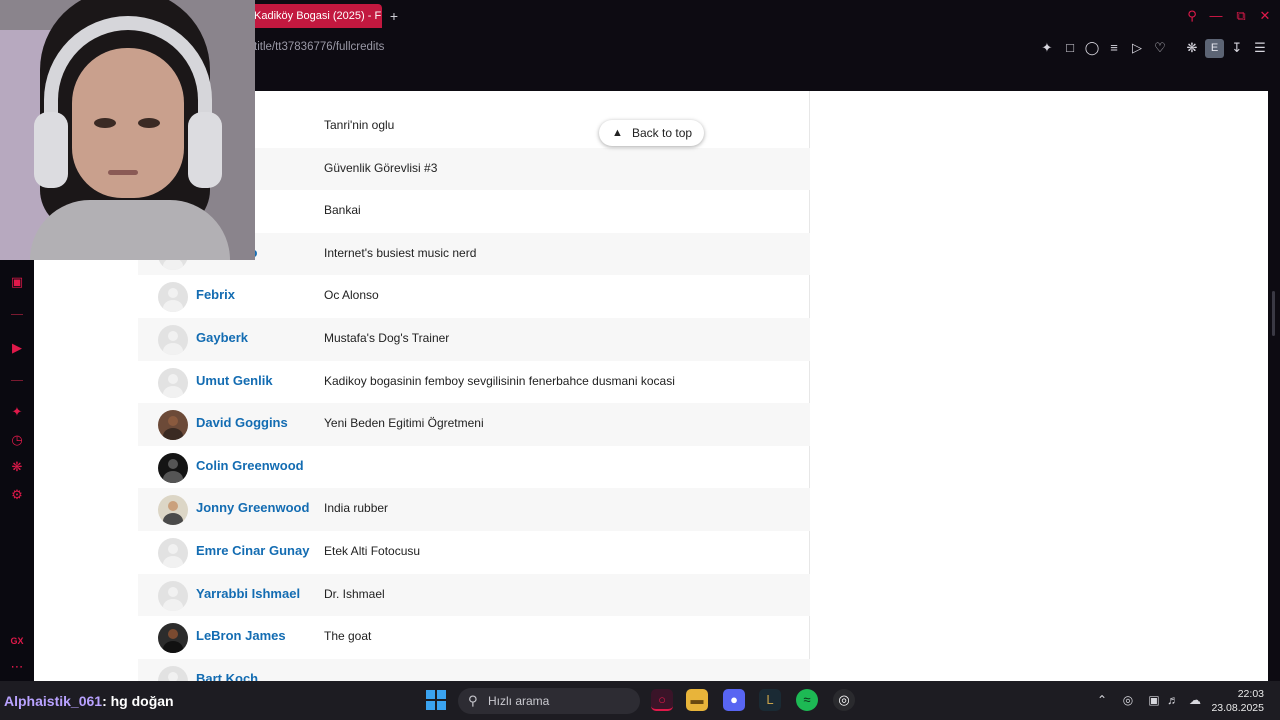 This screenshot has height=720, width=1280. What do you see at coordinates (1154, 700) in the screenshot?
I see `network-icon: ▣` at bounding box center [1154, 700].